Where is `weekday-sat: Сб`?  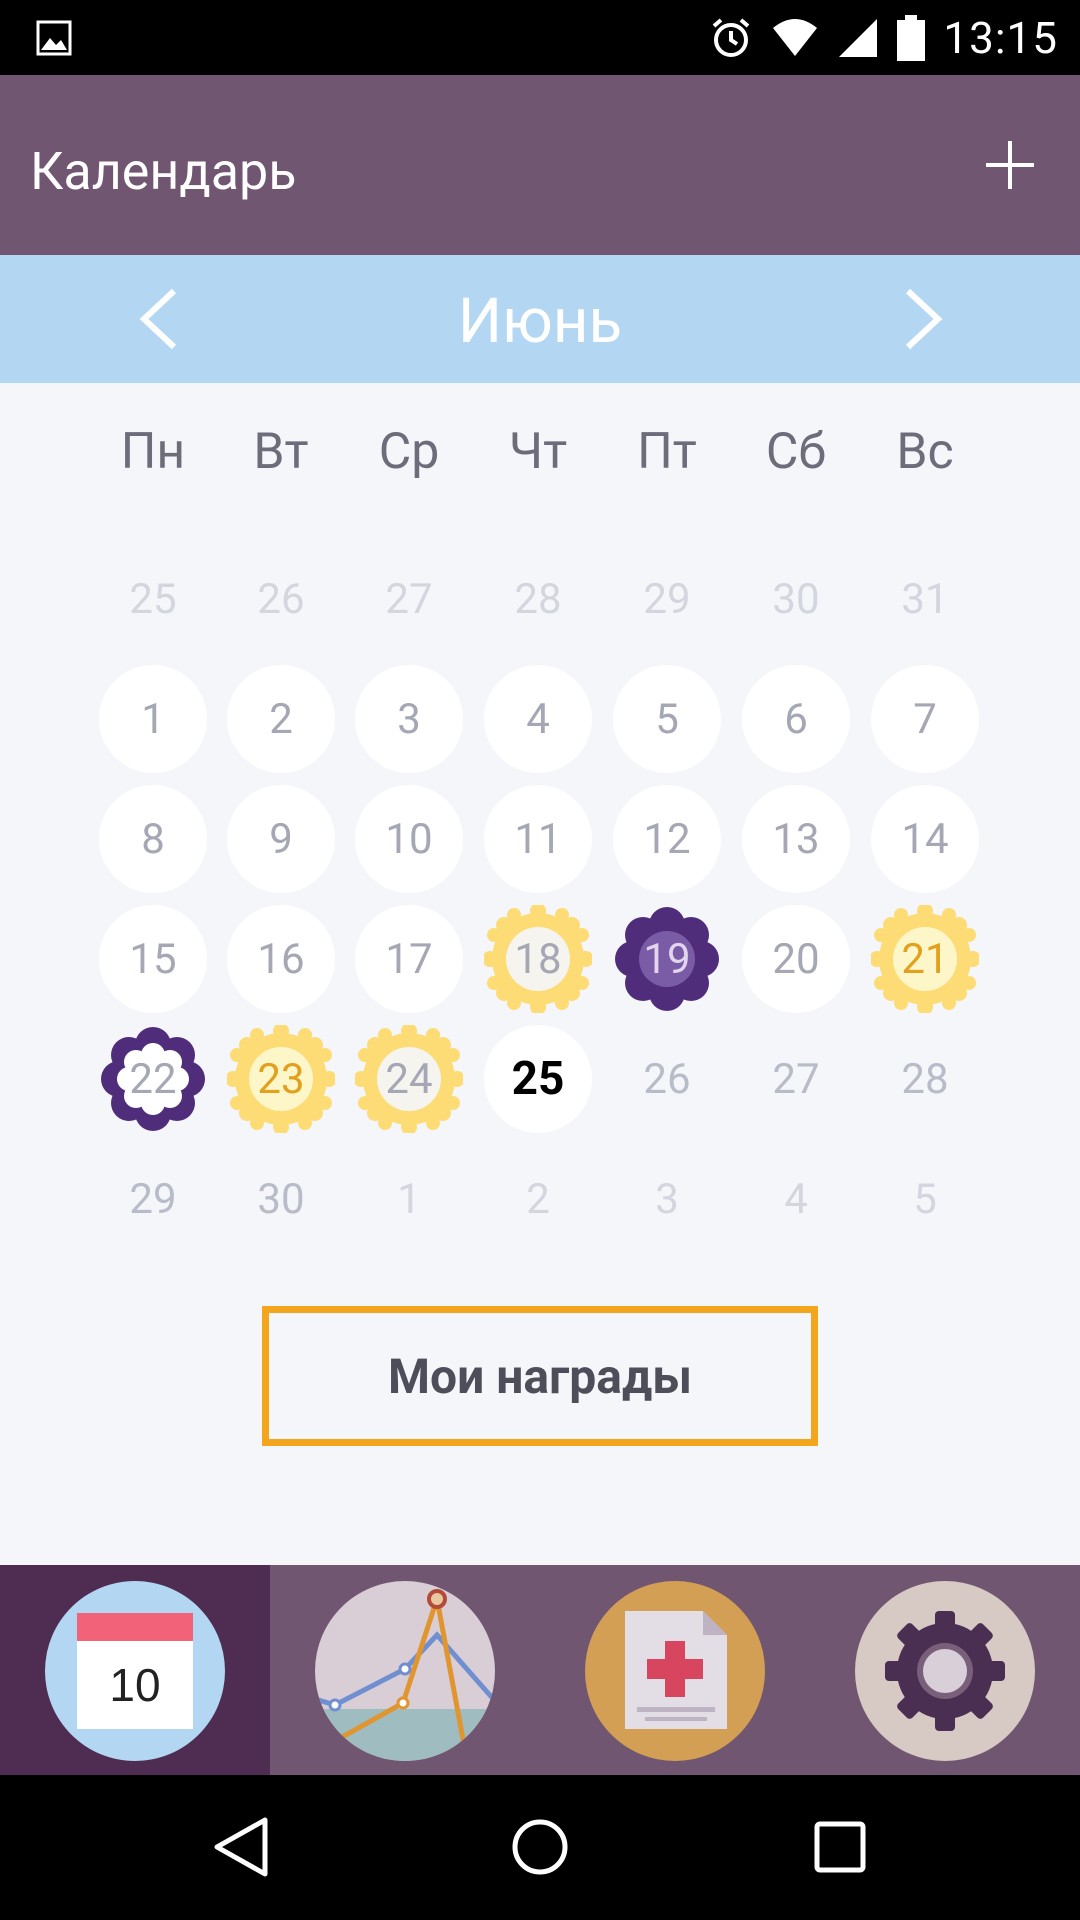
weekday-sat: Сб is located at coordinates (796, 452).